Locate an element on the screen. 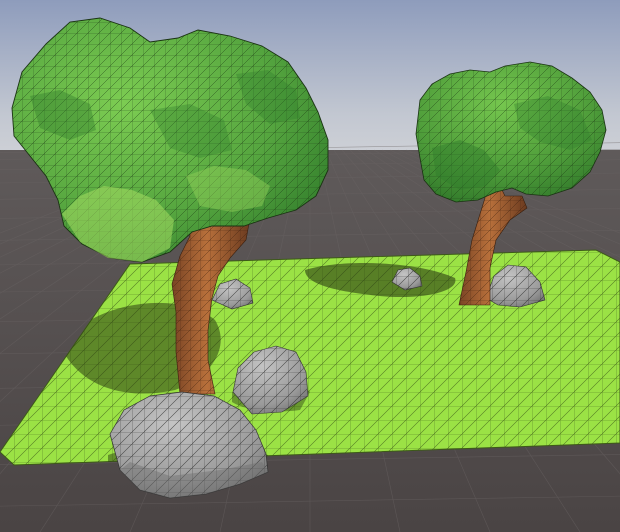  tree-small-back-foliage is located at coordinates (511, 132).